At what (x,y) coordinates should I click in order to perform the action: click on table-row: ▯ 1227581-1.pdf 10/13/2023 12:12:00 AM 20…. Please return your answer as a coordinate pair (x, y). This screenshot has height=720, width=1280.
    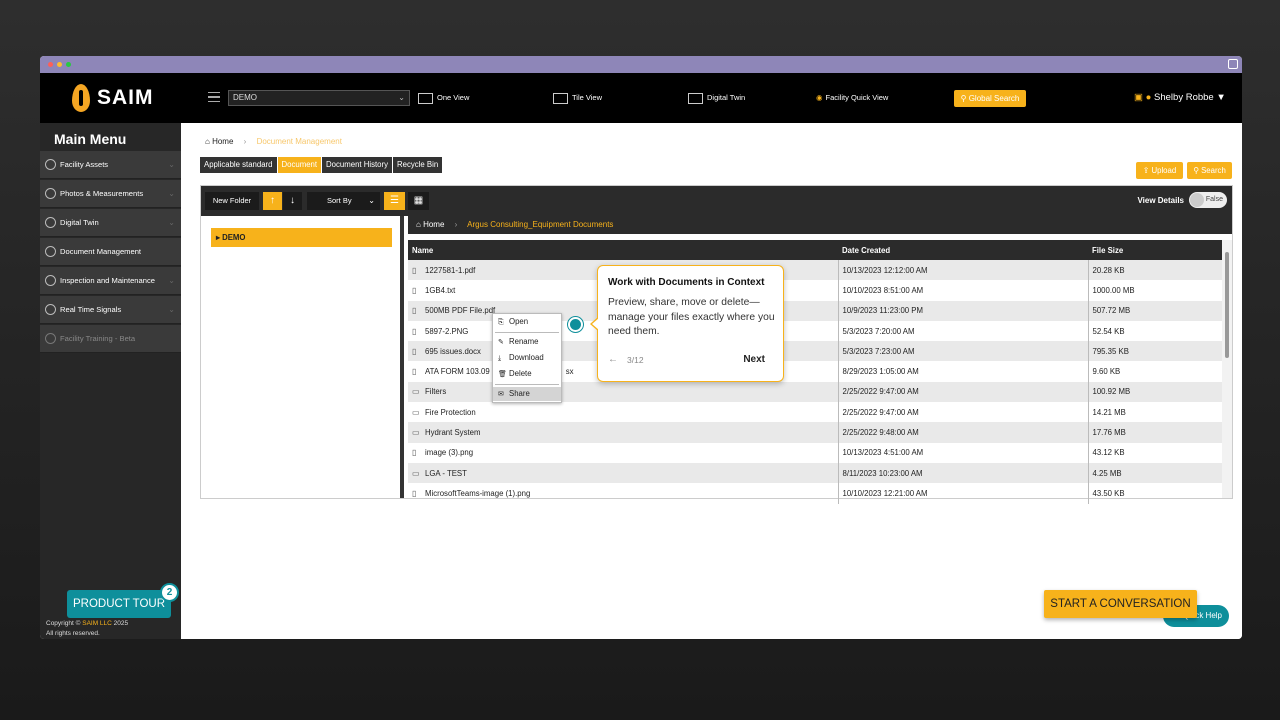
    Looking at the image, I should click on (815, 270).